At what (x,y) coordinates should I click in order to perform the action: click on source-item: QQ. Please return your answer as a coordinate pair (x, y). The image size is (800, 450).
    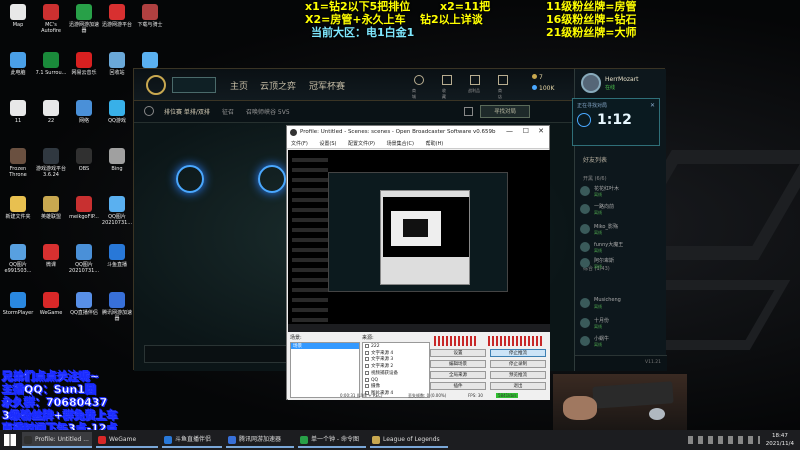
    Looking at the image, I should click on (371, 380).